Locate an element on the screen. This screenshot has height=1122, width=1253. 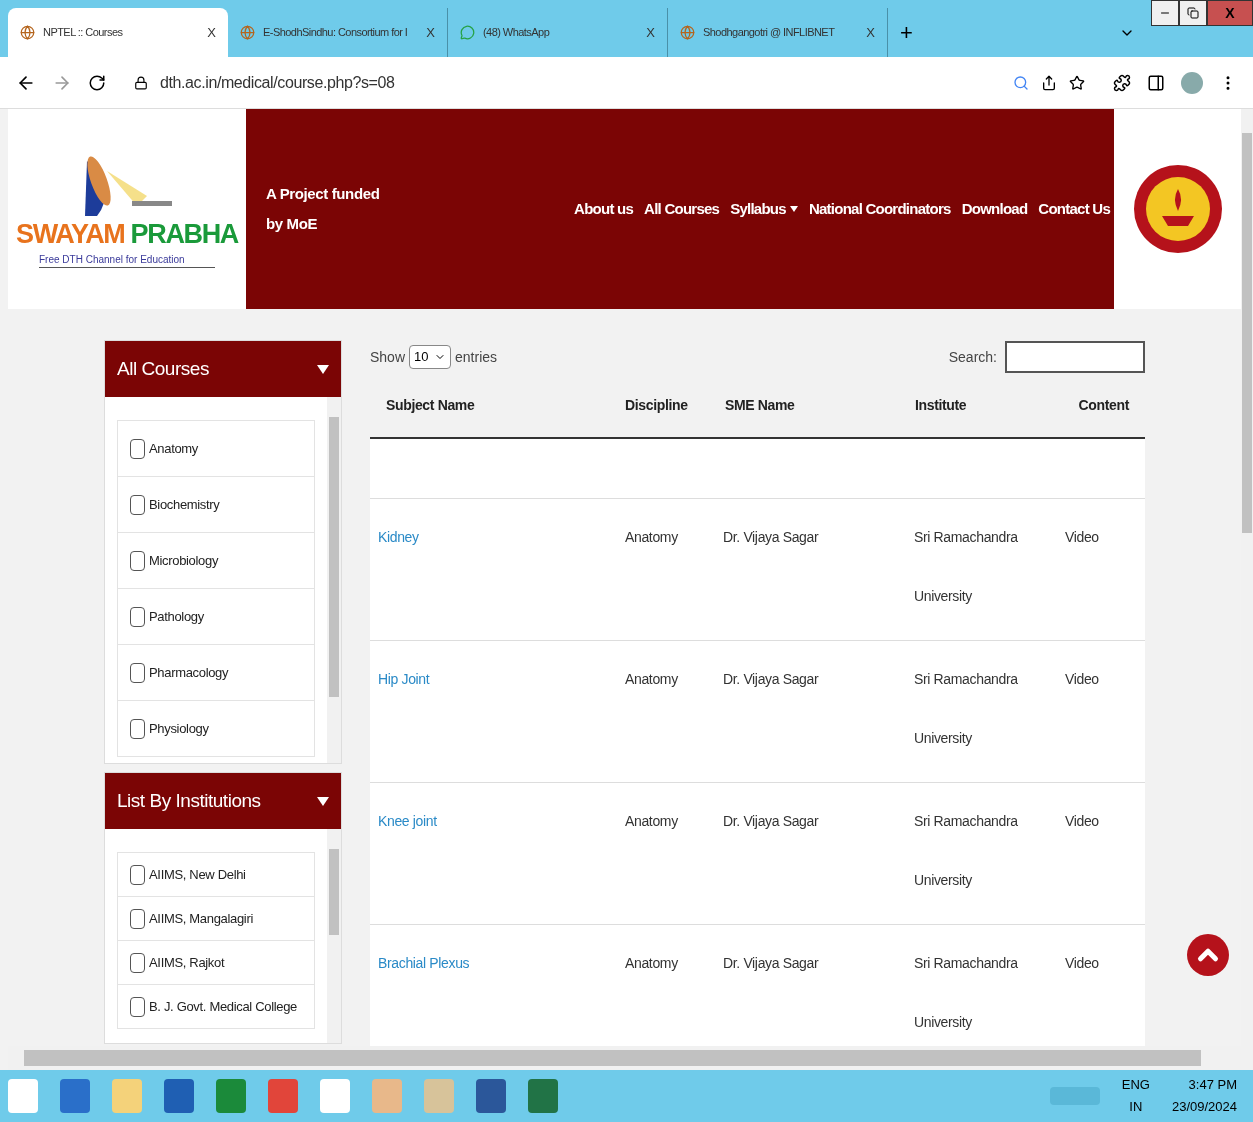
checkbox-label: Microbiology is located at coordinates (184, 560).